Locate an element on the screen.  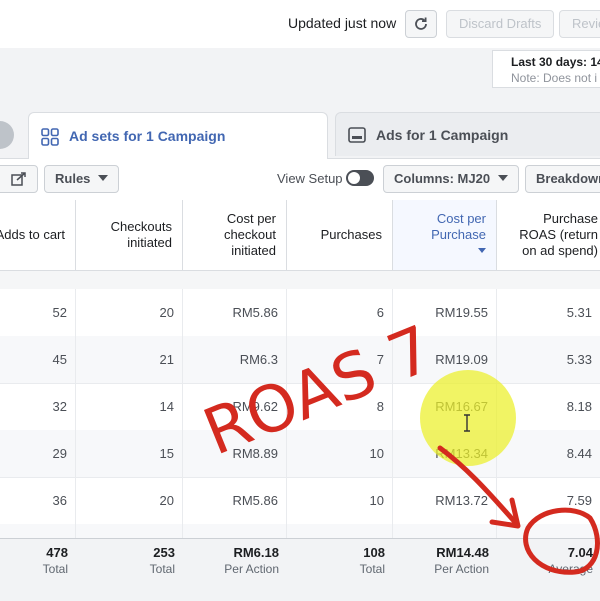
export-button is located at coordinates (19, 179).